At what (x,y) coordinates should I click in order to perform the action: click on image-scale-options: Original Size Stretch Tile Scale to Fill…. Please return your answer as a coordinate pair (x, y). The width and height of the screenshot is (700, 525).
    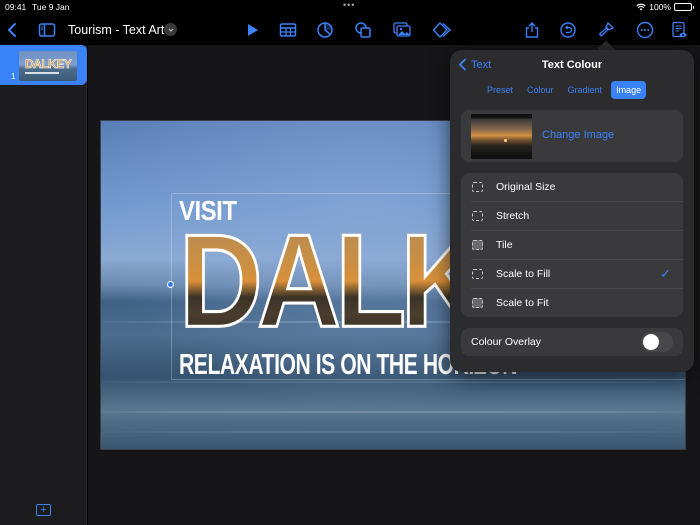
    Looking at the image, I should click on (572, 245).